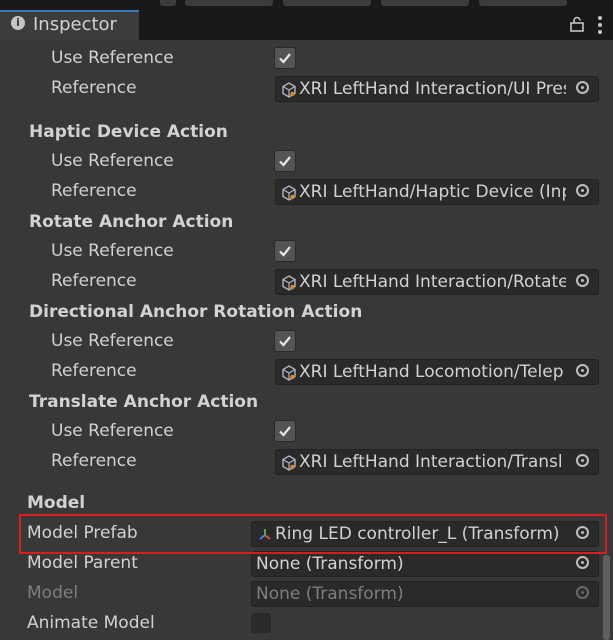  What do you see at coordinates (306, 625) in the screenshot?
I see `animate-model-row: Animate Model` at bounding box center [306, 625].